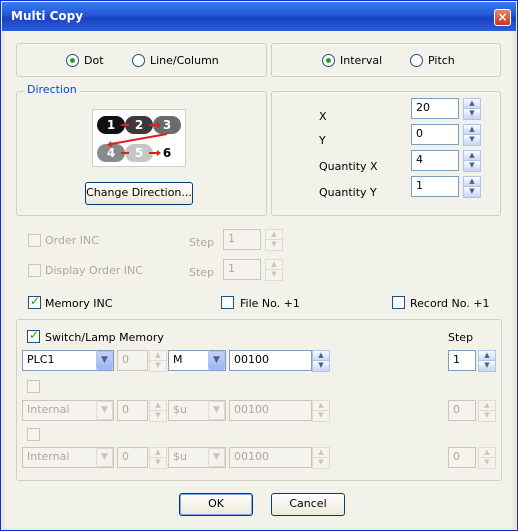  What do you see at coordinates (72, 240) in the screenshot?
I see `order-inc-label: Order INC` at bounding box center [72, 240].